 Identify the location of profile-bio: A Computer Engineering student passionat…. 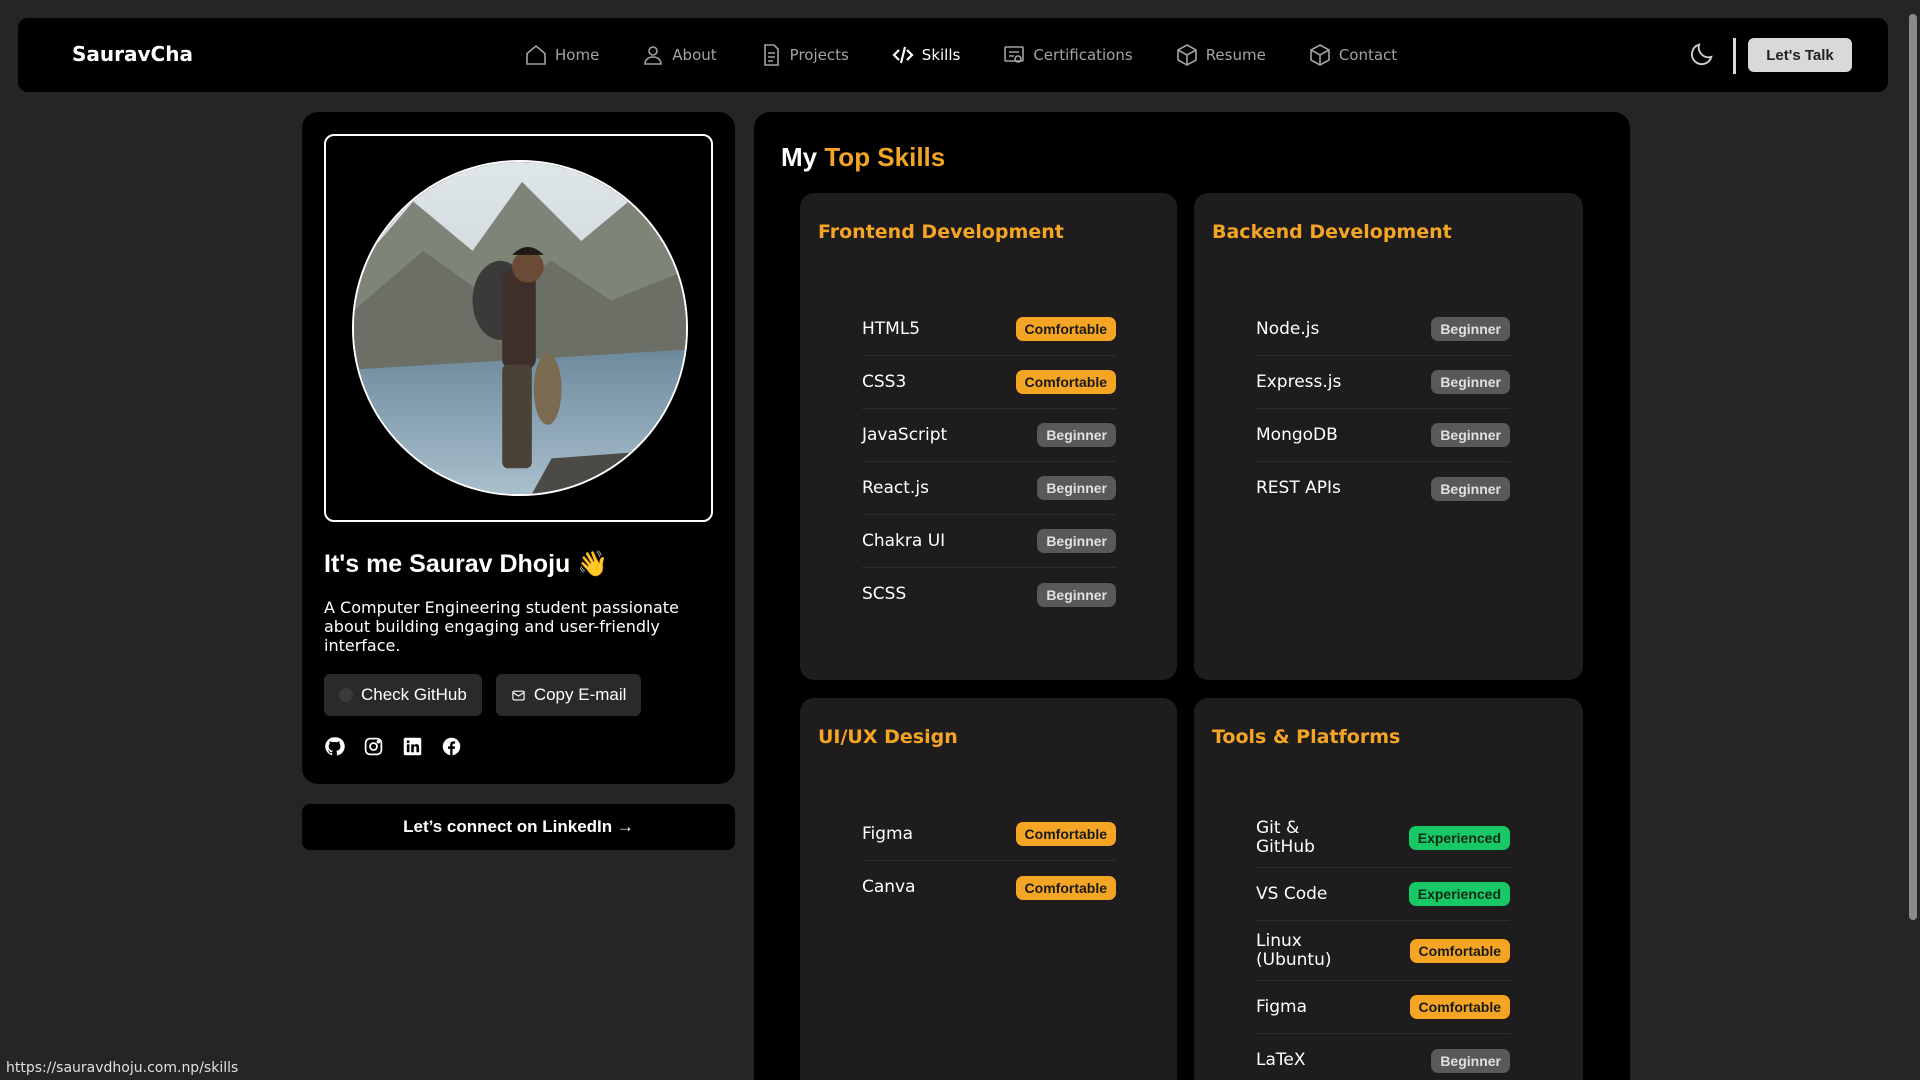
(501, 626).